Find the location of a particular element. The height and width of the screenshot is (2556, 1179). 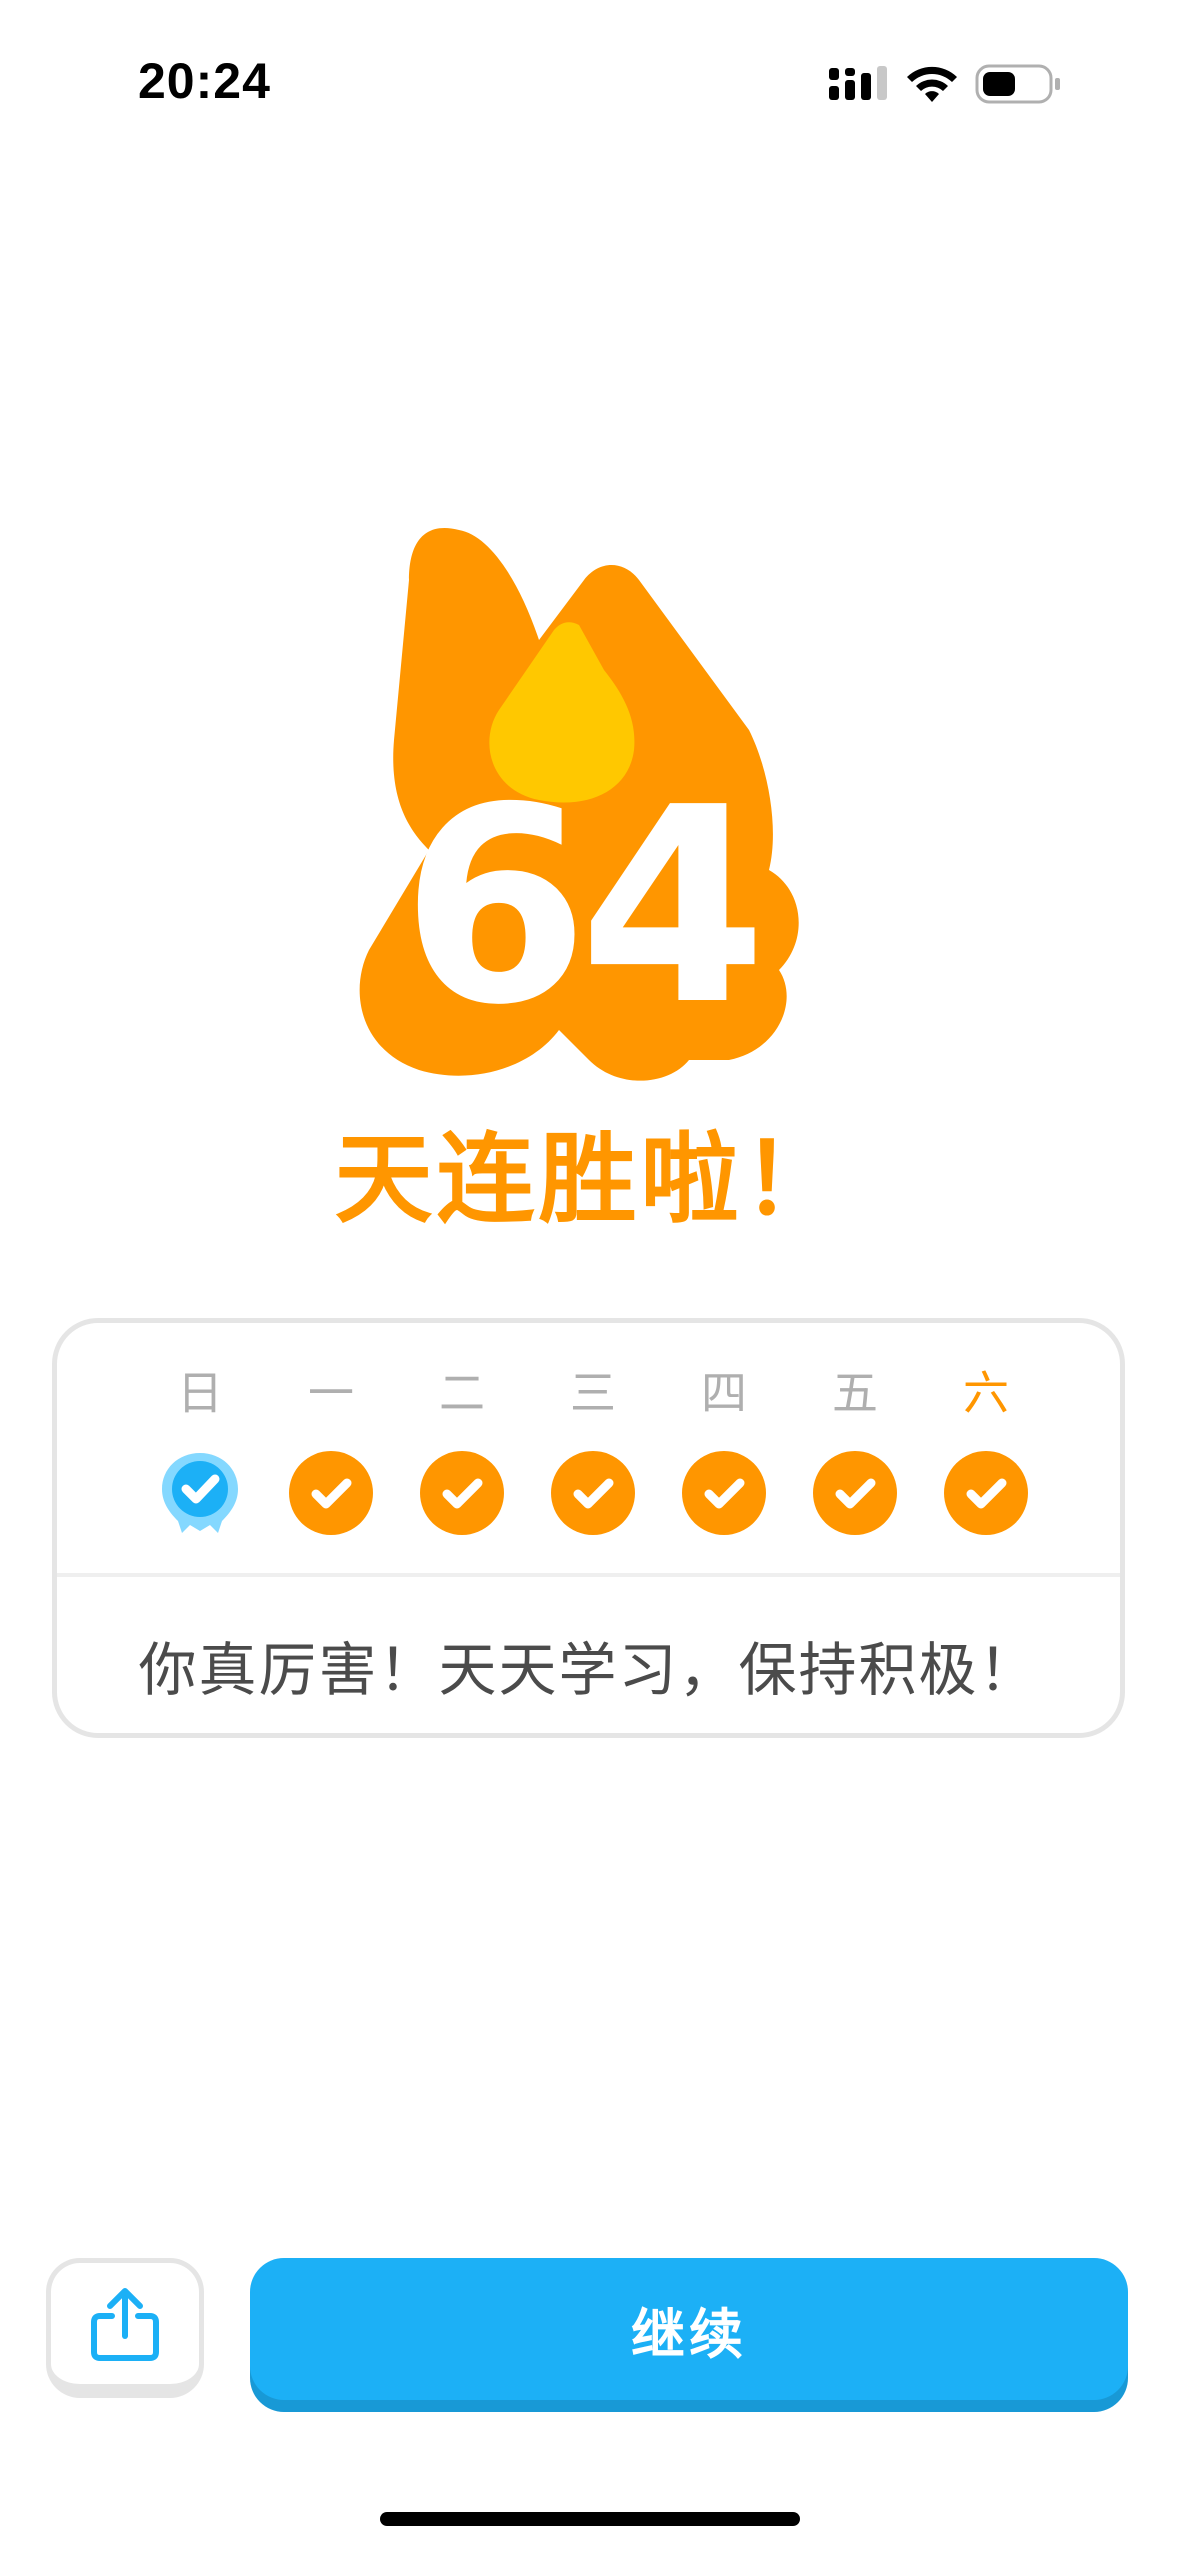

week-streak-card: 日 一 二 三 四 五 六 你真厉害！天天学习，保持积极！ is located at coordinates (588, 1528).